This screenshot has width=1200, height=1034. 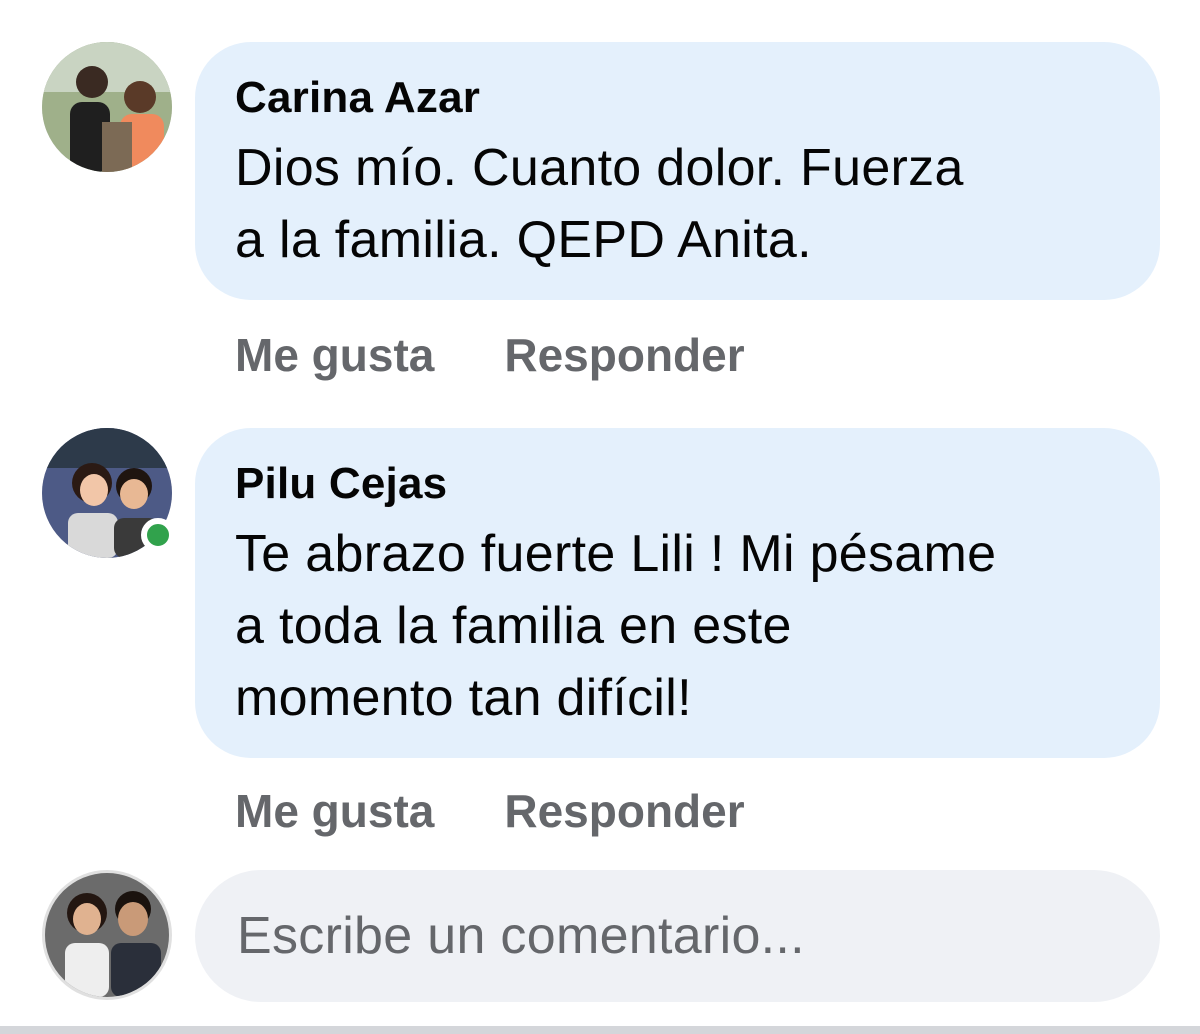 What do you see at coordinates (513, 626) in the screenshot?
I see `comment-text-line: a toda la familia en este` at bounding box center [513, 626].